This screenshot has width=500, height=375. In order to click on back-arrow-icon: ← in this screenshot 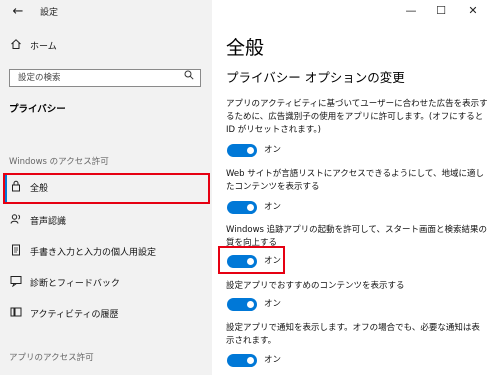, I will do `click(18, 12)`.